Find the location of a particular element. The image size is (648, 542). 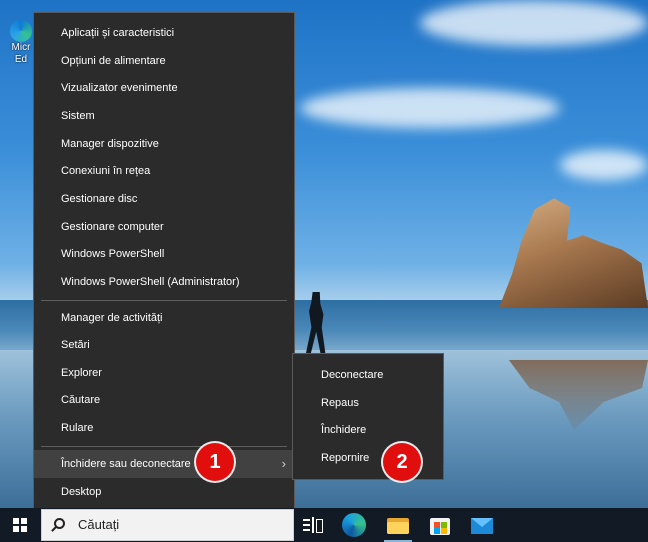

menu-item-label: Windows PowerShell is located at coordinates (113, 254).